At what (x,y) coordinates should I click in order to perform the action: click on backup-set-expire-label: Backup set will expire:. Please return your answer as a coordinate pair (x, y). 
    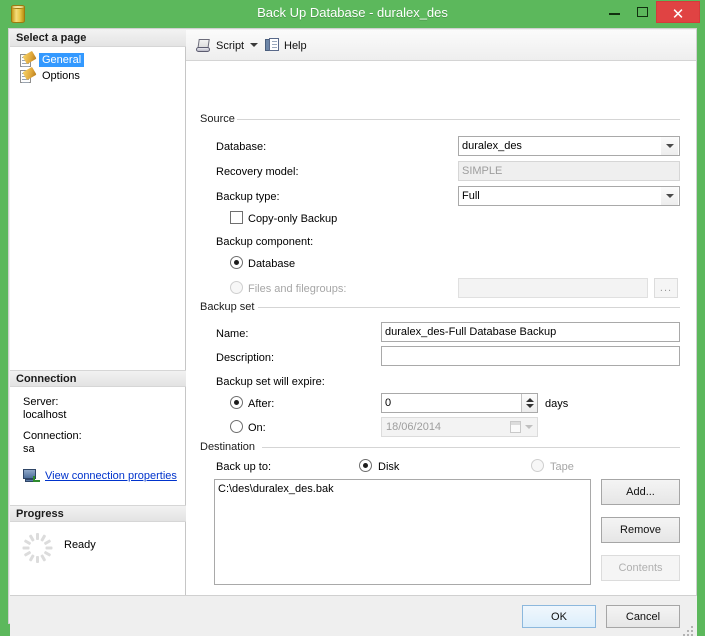
    Looking at the image, I should click on (270, 382).